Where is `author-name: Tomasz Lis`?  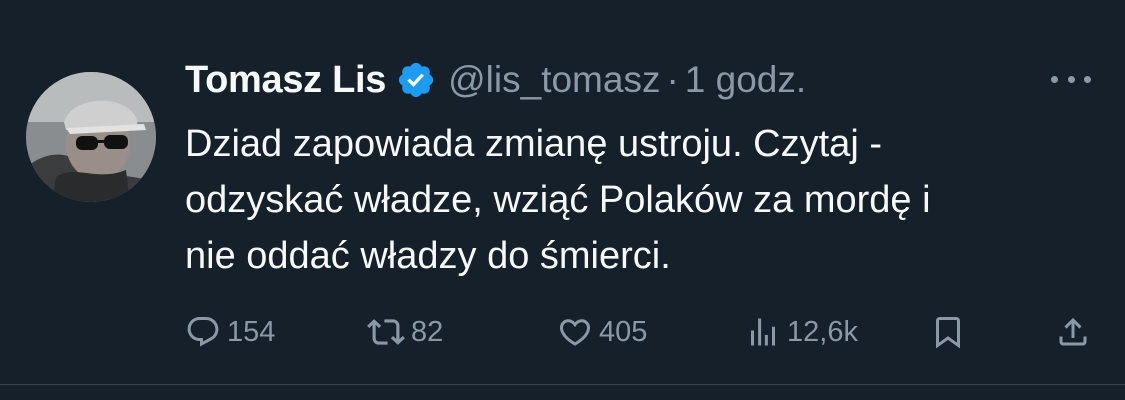
author-name: Tomasz Lis is located at coordinates (285, 80).